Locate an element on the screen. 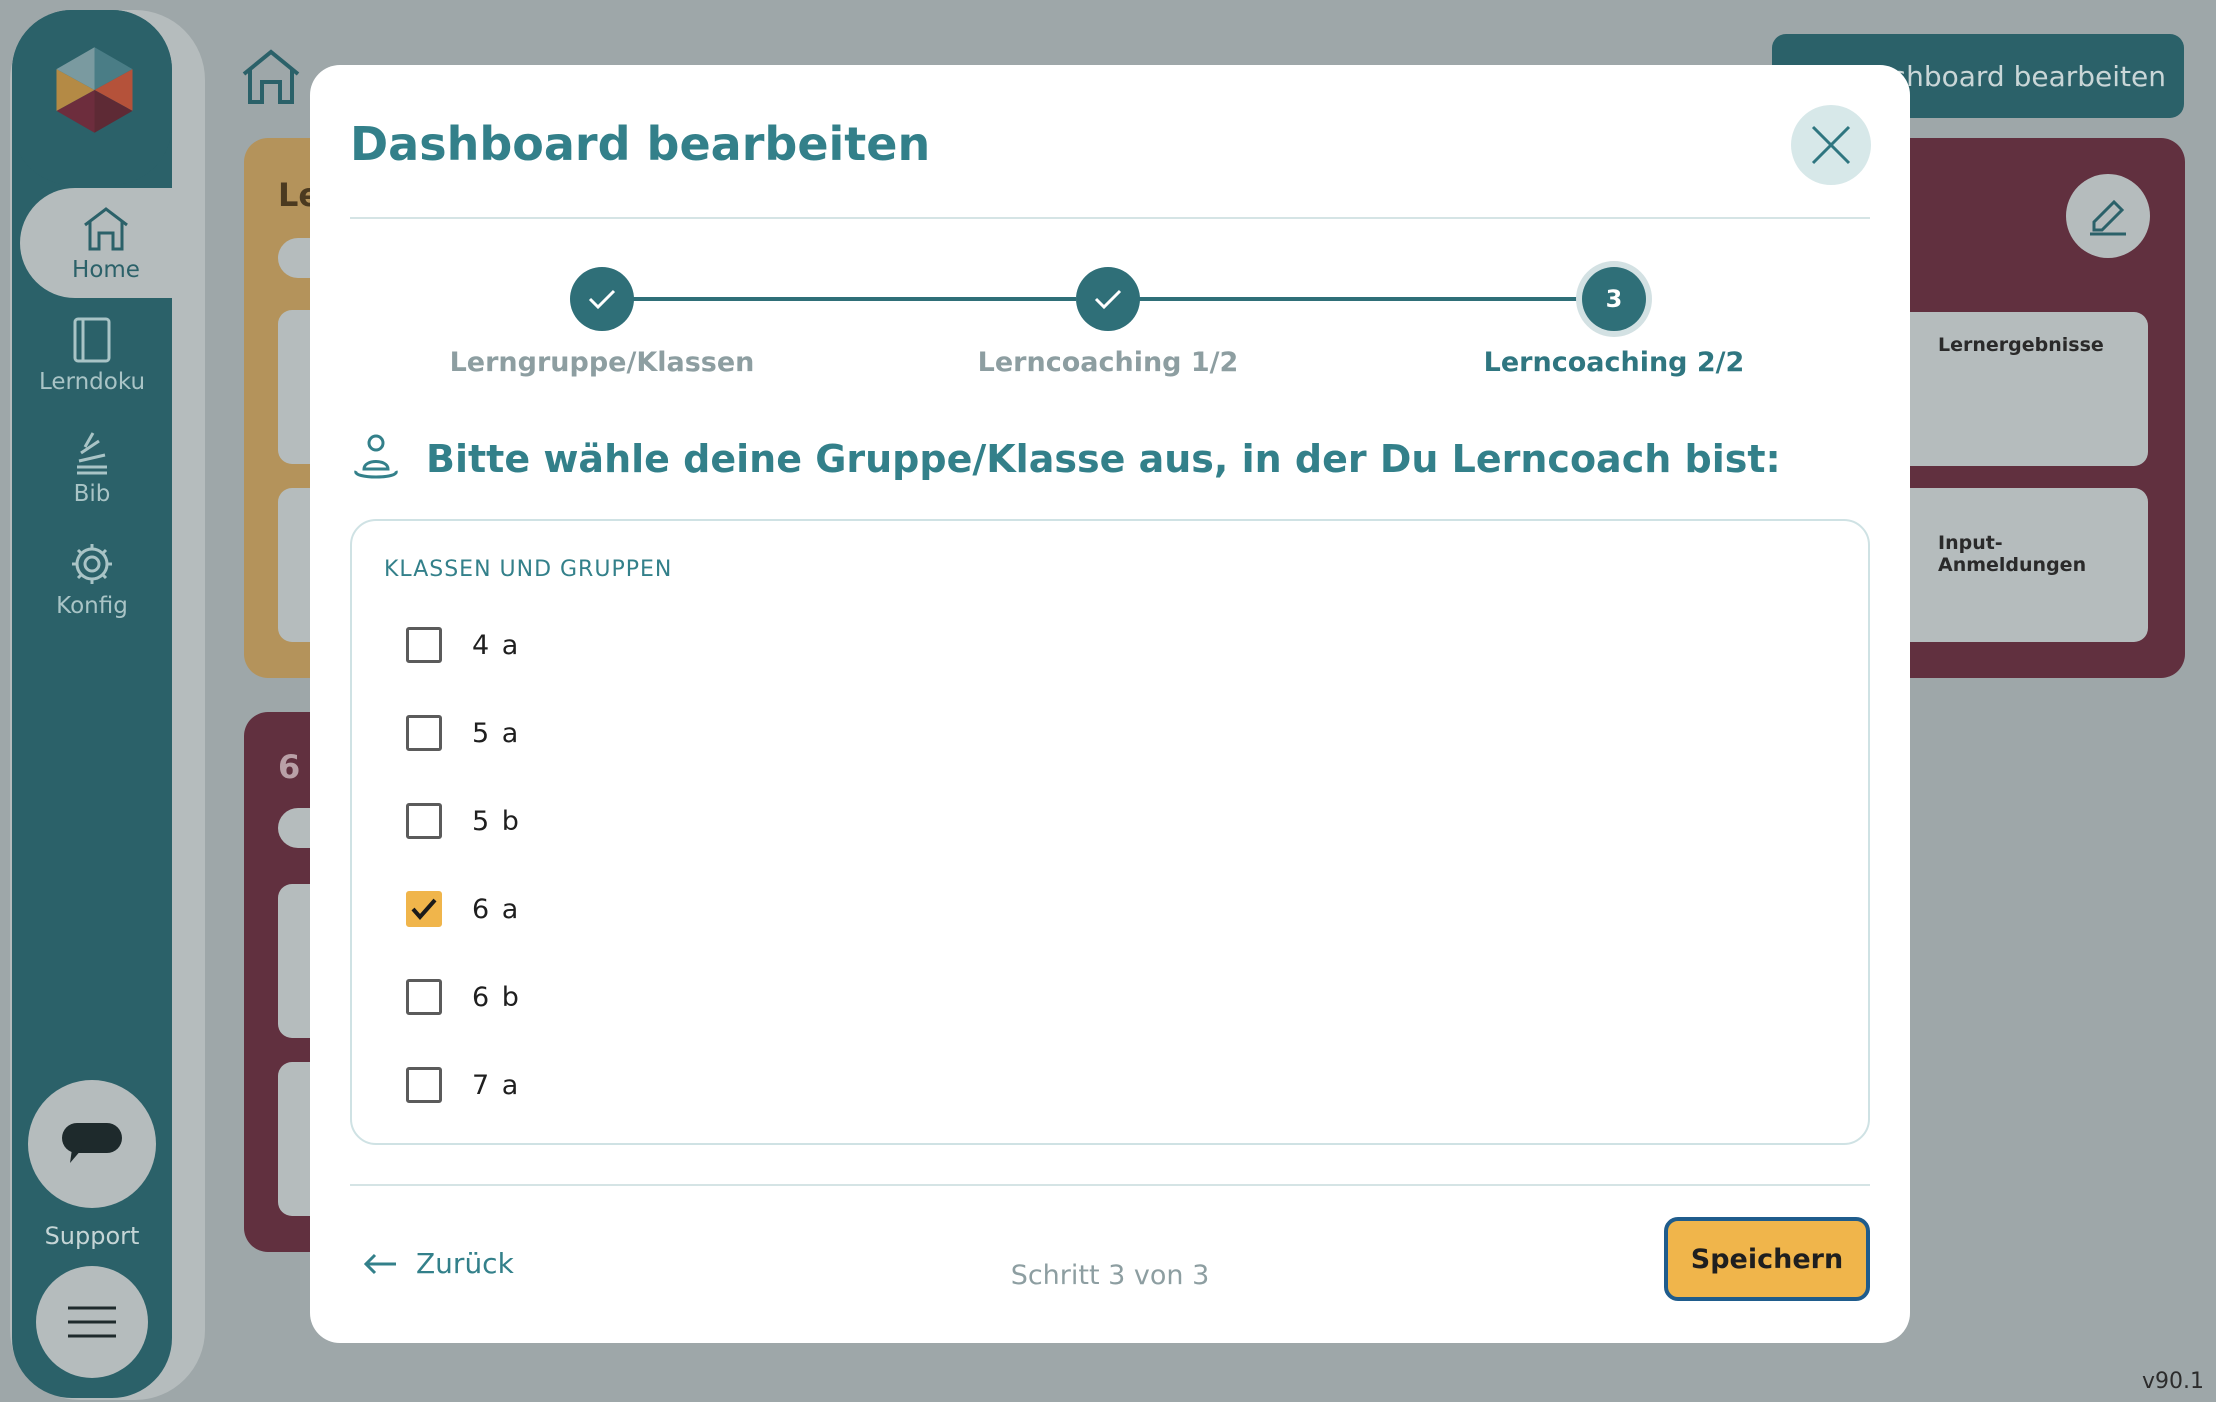 Image resolution: width=2216 pixels, height=1402 pixels. step-counter: Schritt 3 von 3 is located at coordinates (1110, 1275).